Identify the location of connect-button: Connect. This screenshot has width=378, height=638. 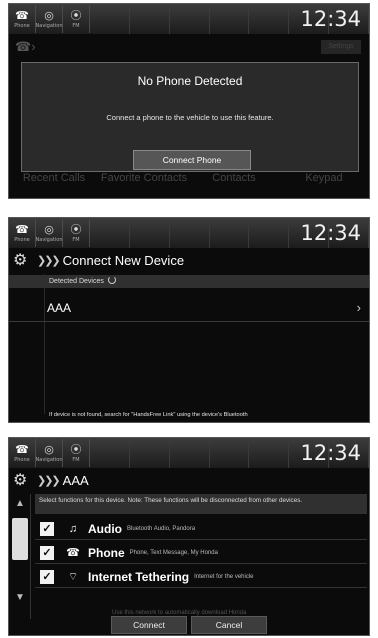
(149, 625).